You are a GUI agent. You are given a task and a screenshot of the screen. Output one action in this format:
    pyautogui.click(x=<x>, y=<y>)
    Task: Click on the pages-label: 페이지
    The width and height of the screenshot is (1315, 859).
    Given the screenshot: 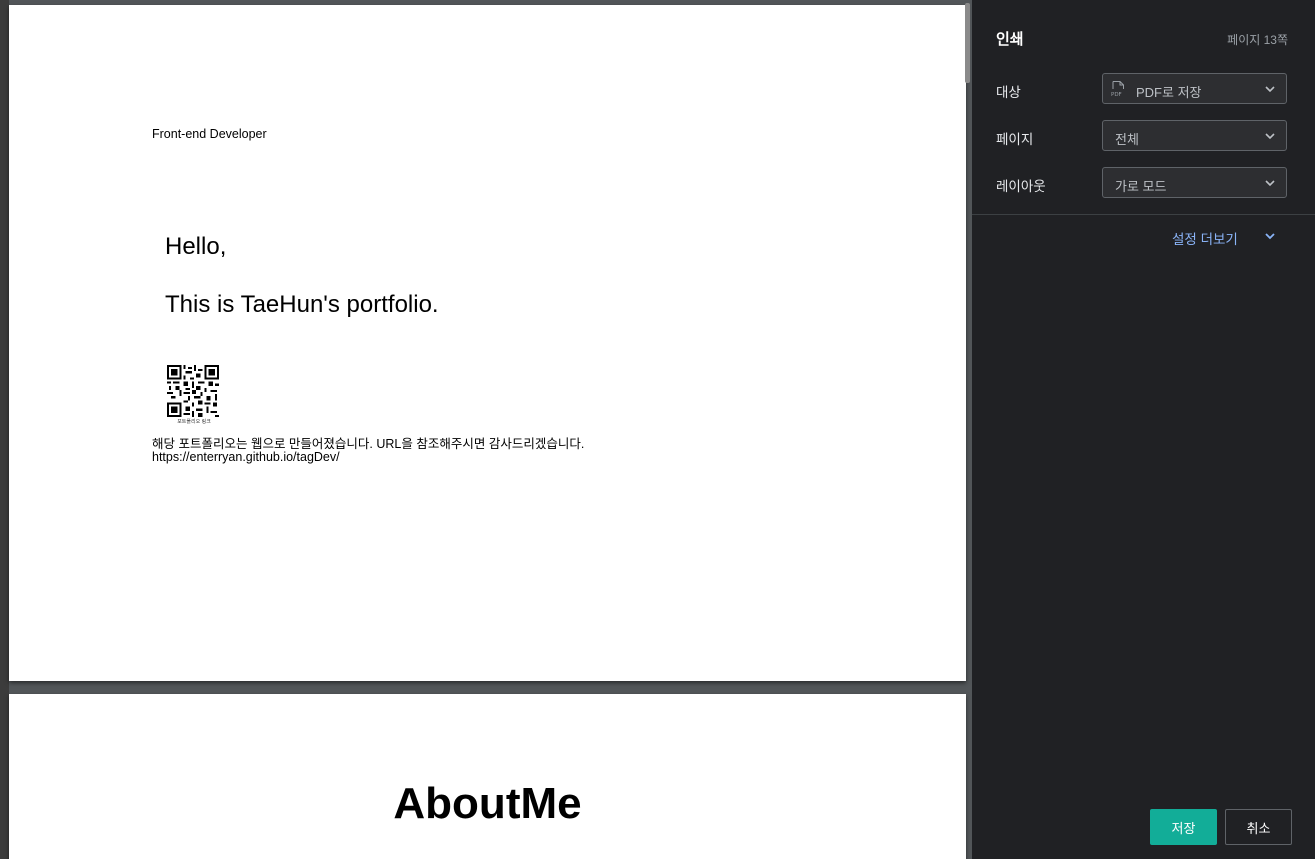 What is the action you would take?
    pyautogui.click(x=1015, y=139)
    